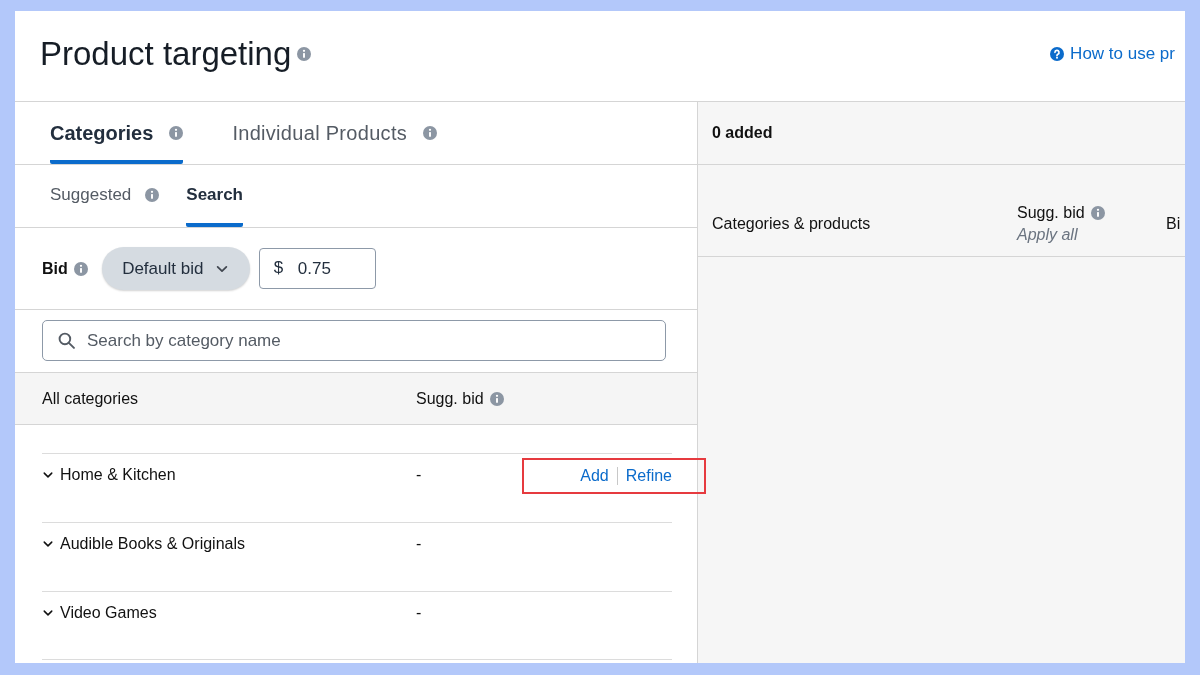  I want to click on bid-type-dropdown: Default bid, so click(175, 268).